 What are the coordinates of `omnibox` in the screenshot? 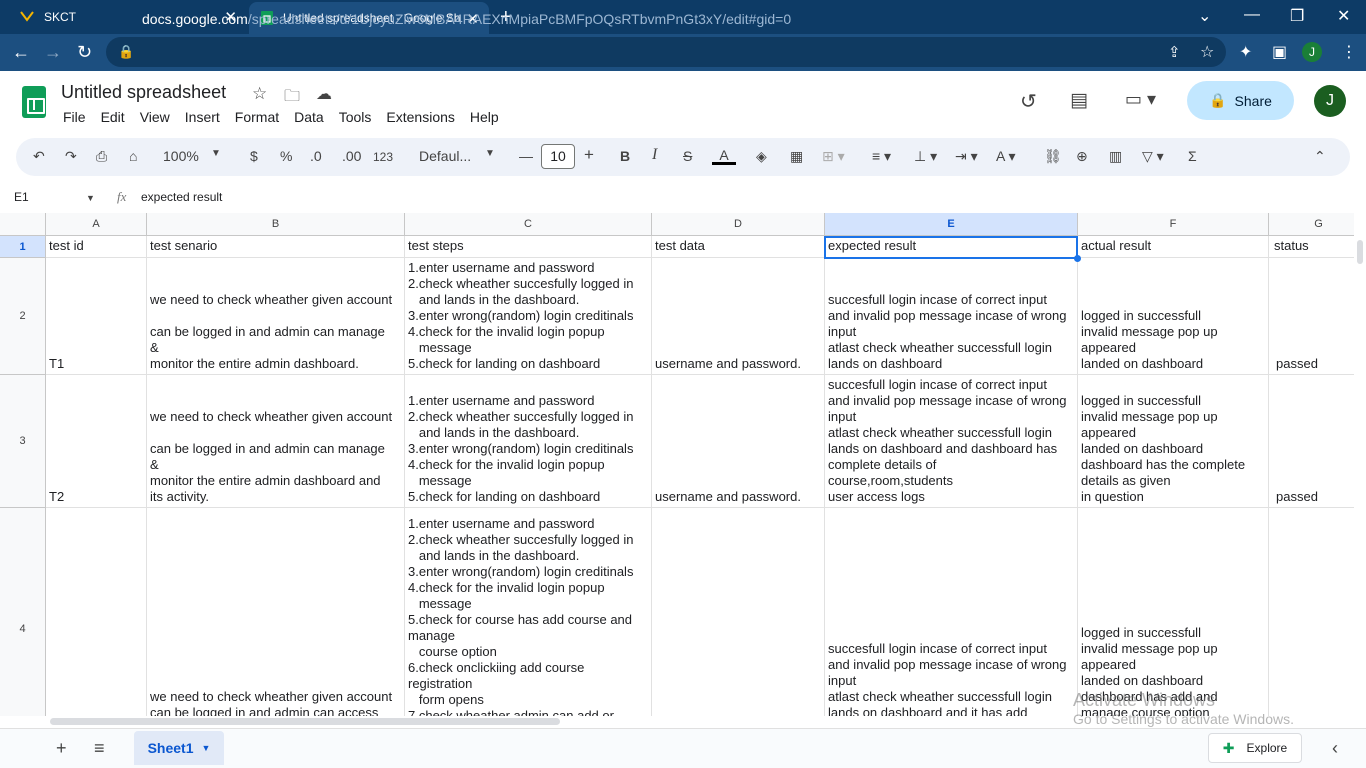 It's located at (666, 52).